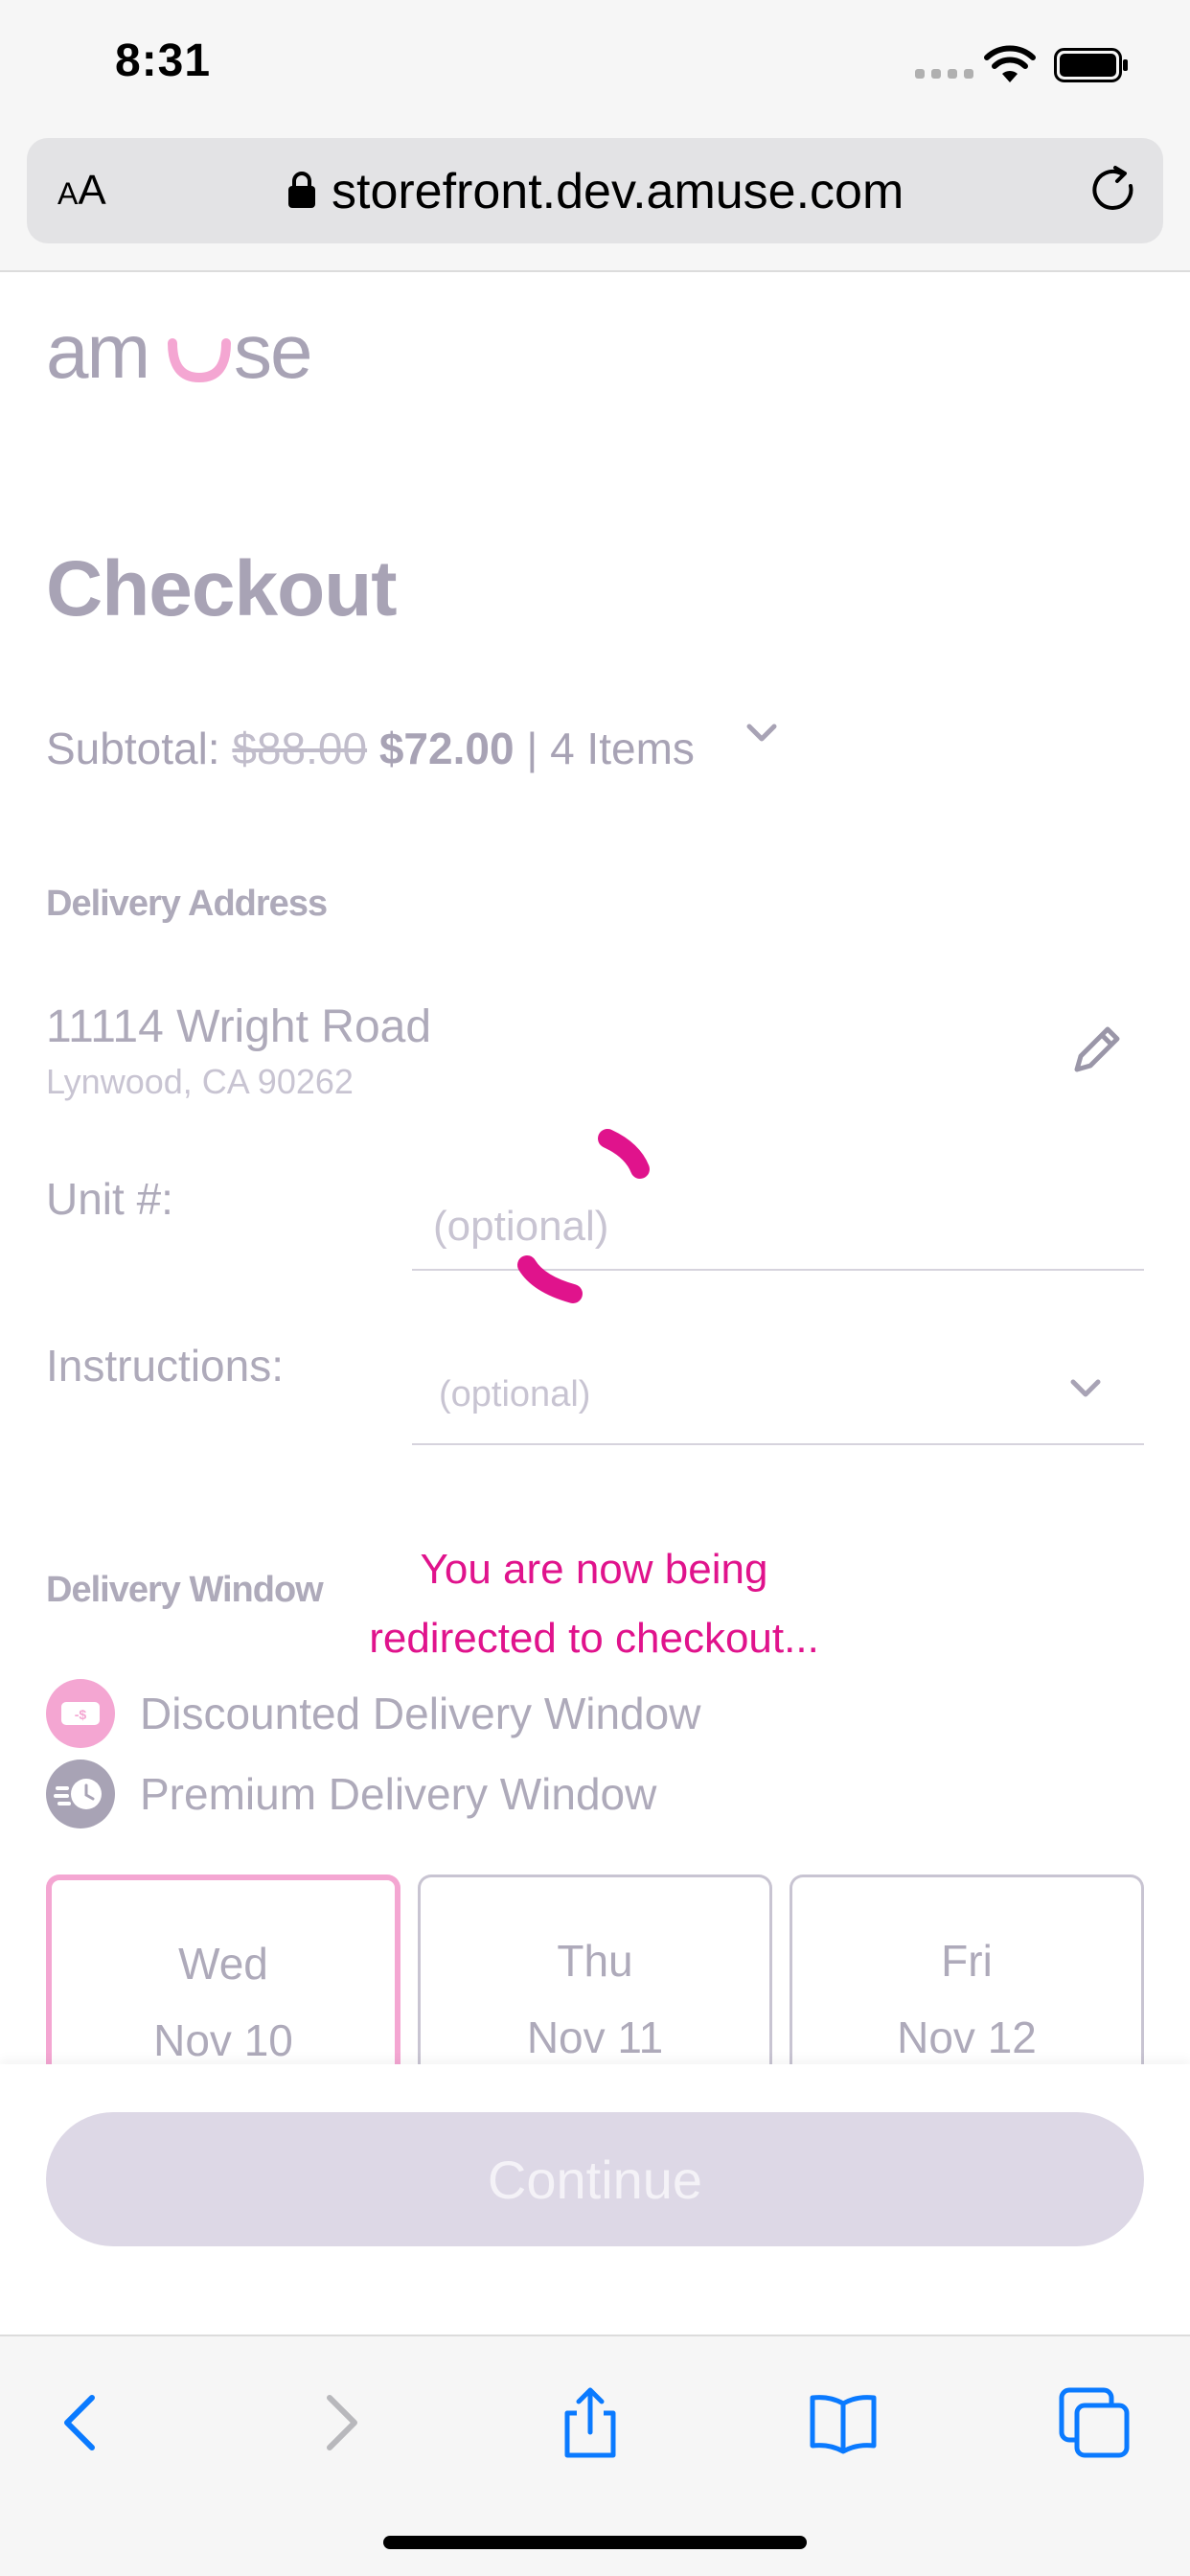  I want to click on order-subtotal: Subtotal: $88.00 $72.00 | 4 Items, so click(371, 748).